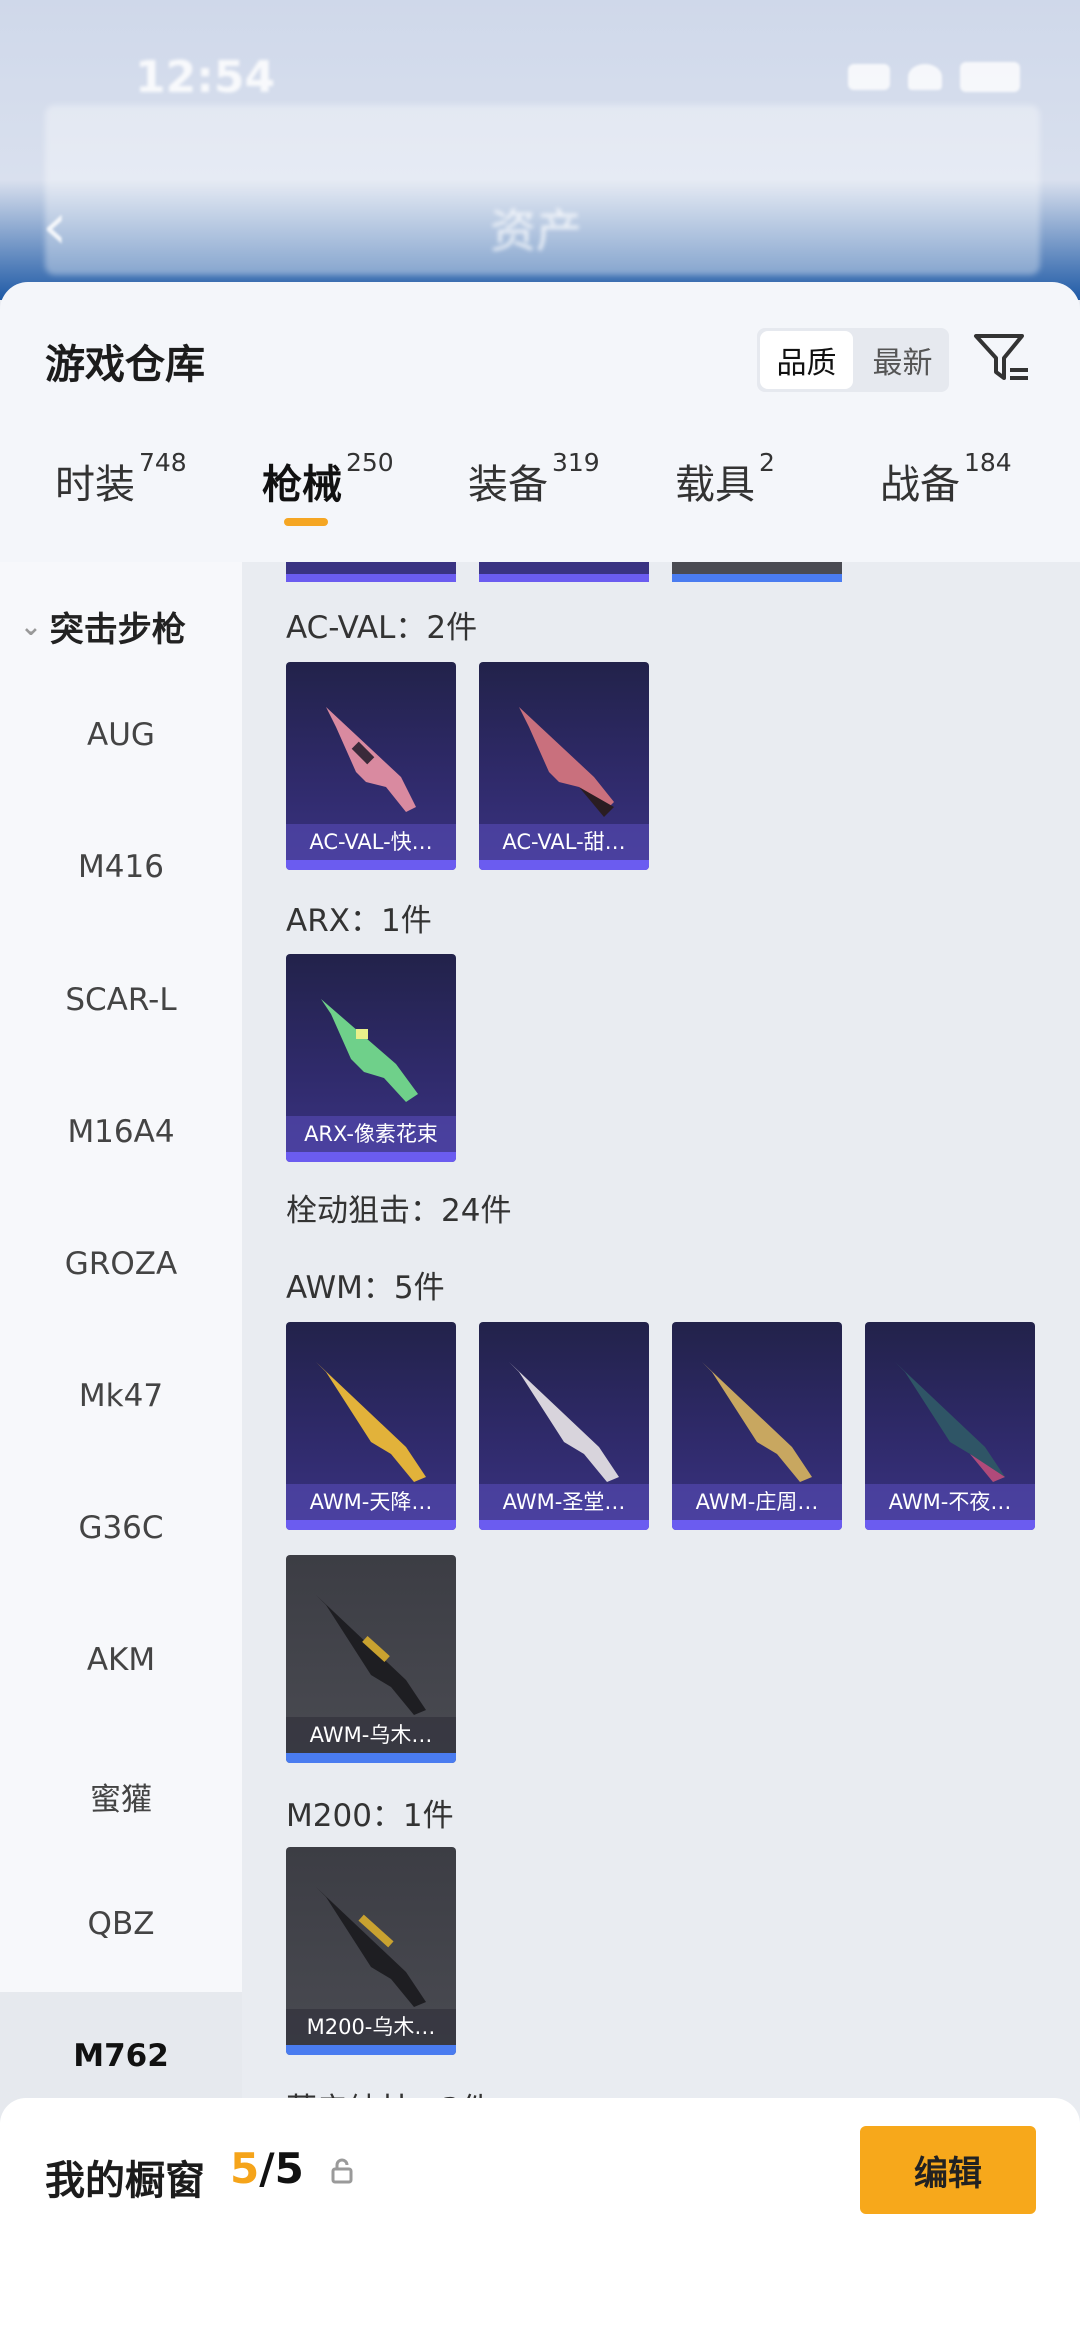  Describe the element at coordinates (902, 360) in the screenshot. I see `sort-latest-button: 最新` at that location.